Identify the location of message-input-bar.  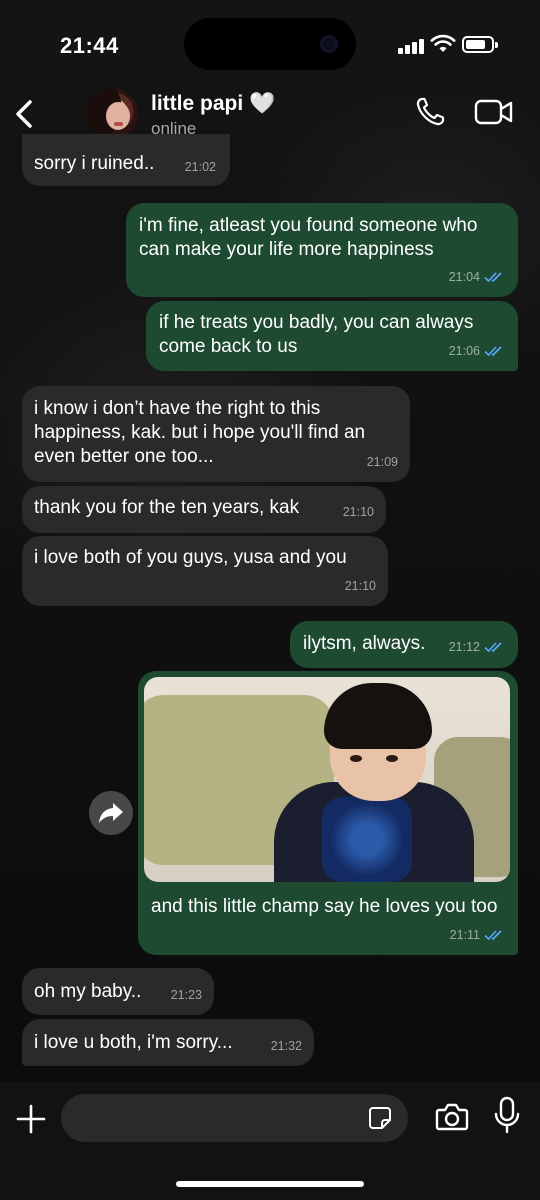
(270, 1141).